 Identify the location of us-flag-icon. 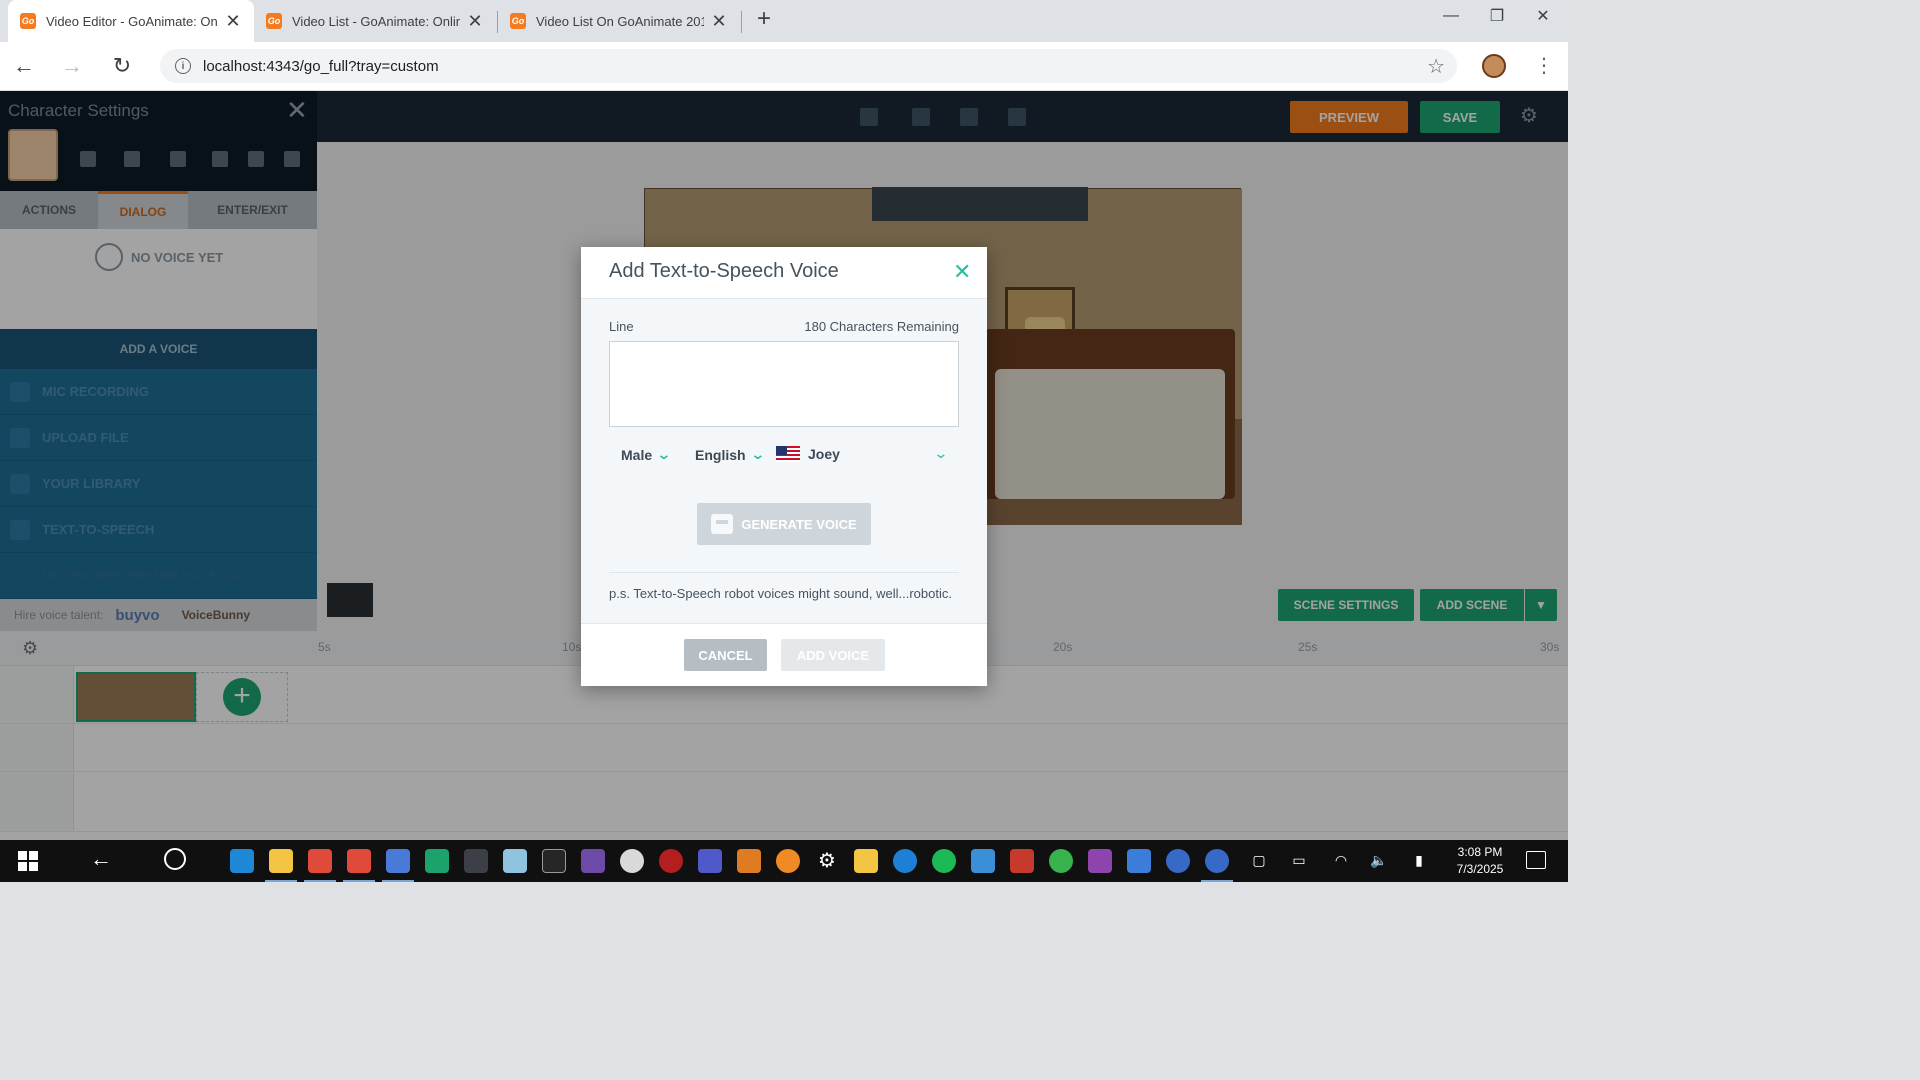
(788, 454).